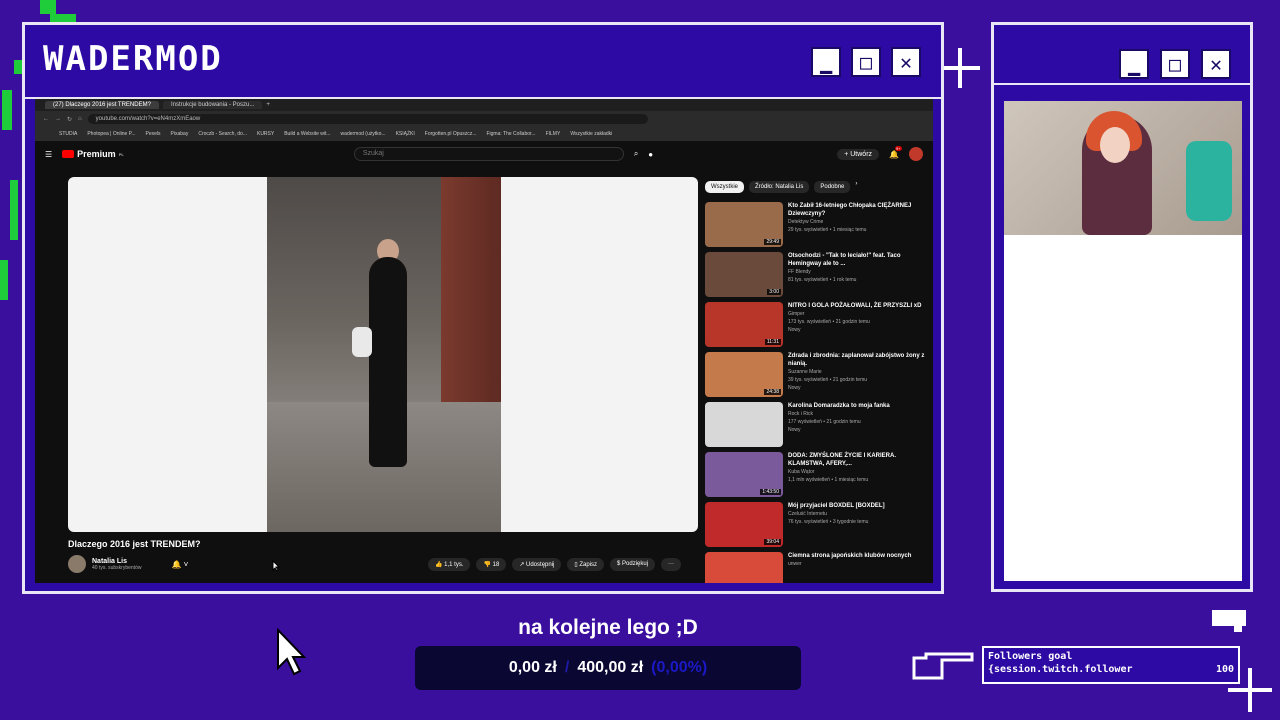  I want to click on share-button: ↗ Udostępnij, so click(537, 564).